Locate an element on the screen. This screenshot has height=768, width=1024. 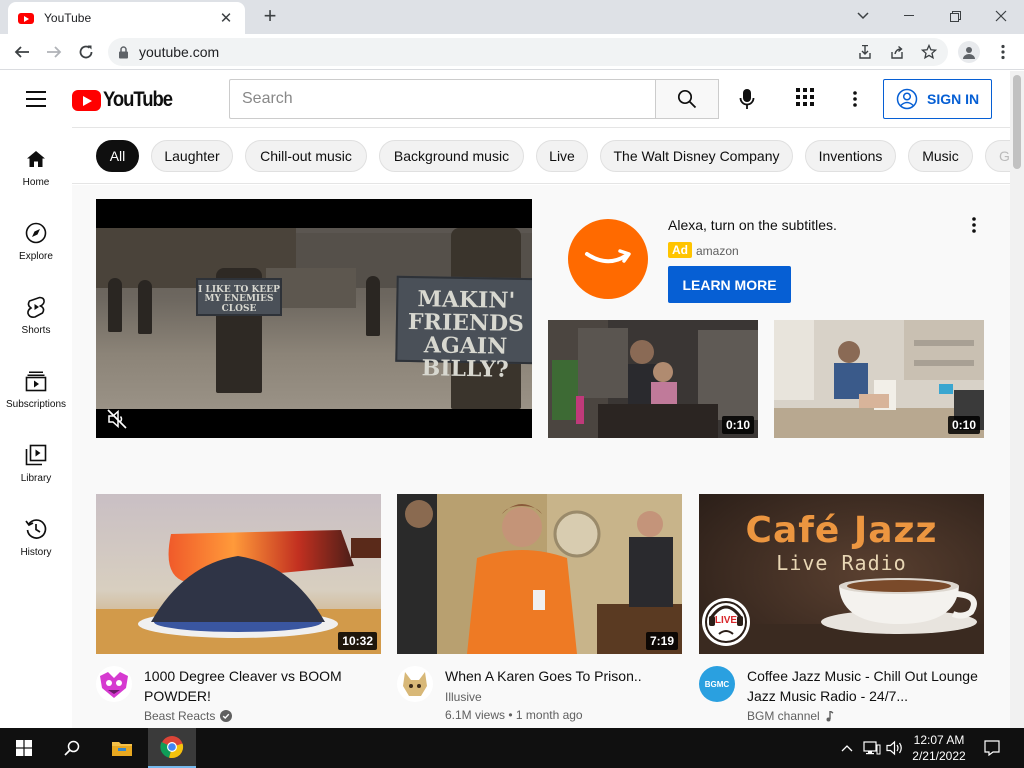
taskbar-search-icon is located at coordinates (72, 748).